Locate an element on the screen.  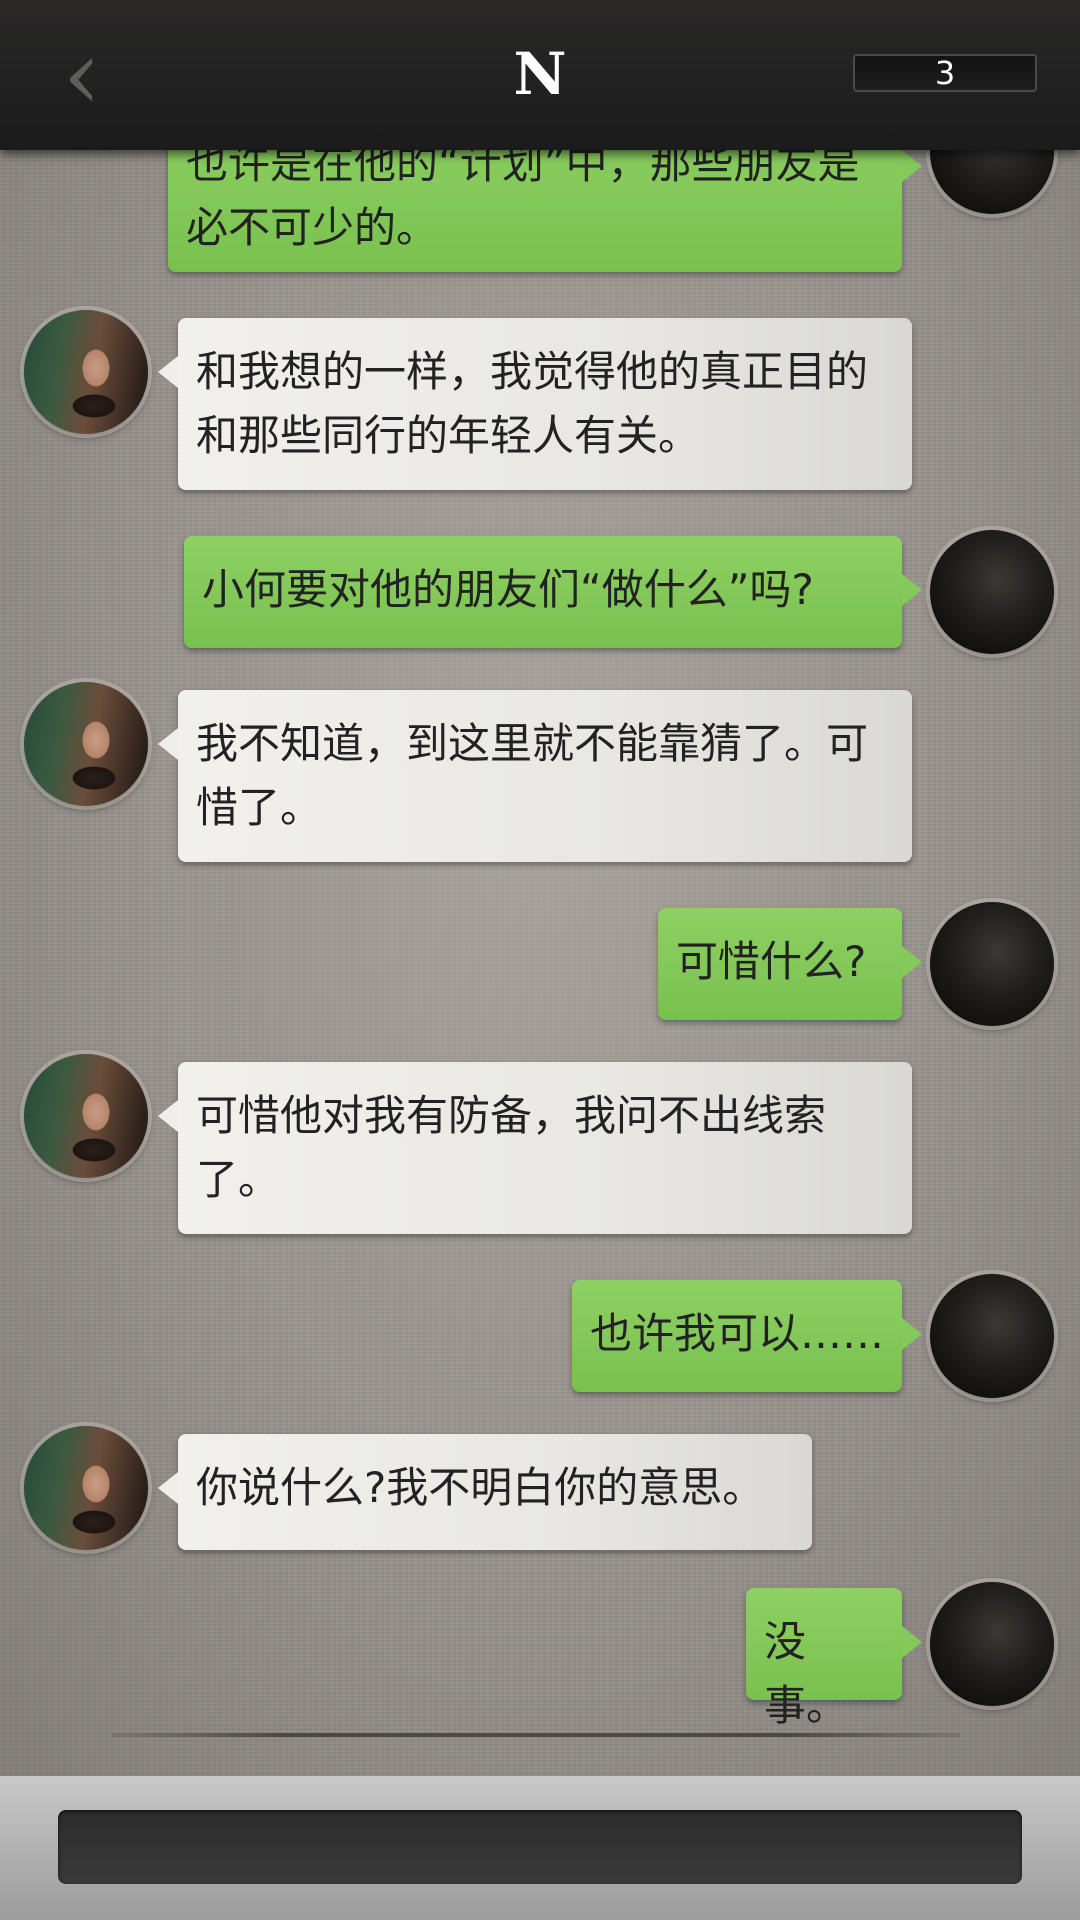
chat-bubble-incoming: 可惜他对我有防备，我问不出线索了。 is located at coordinates (535, 1148).